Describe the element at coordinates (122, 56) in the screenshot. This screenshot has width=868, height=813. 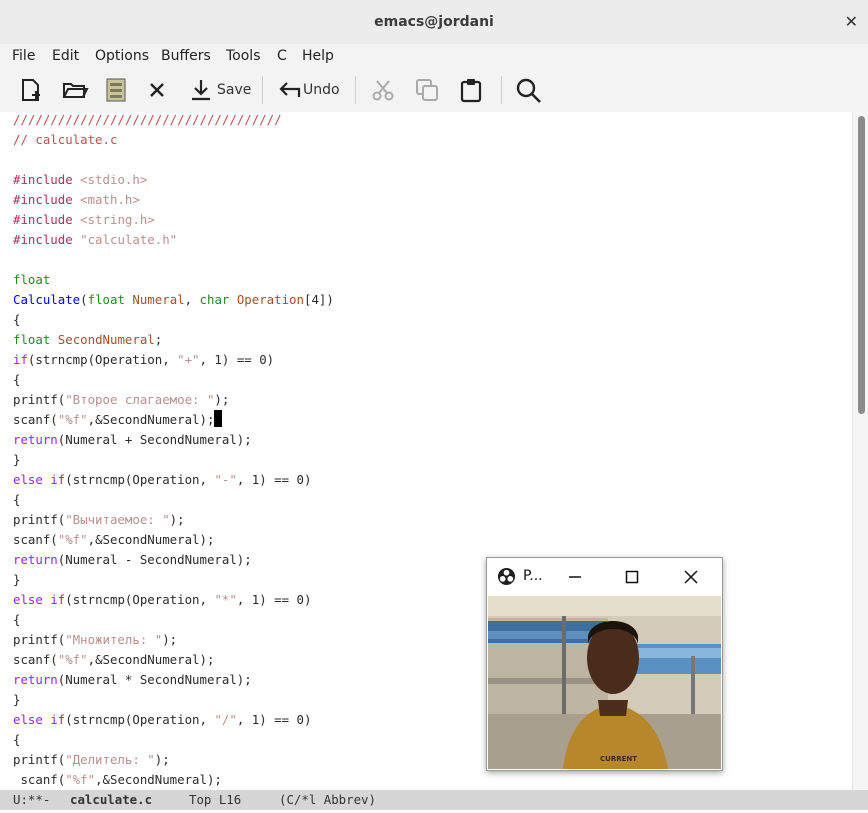
I see `menu-options: Options` at that location.